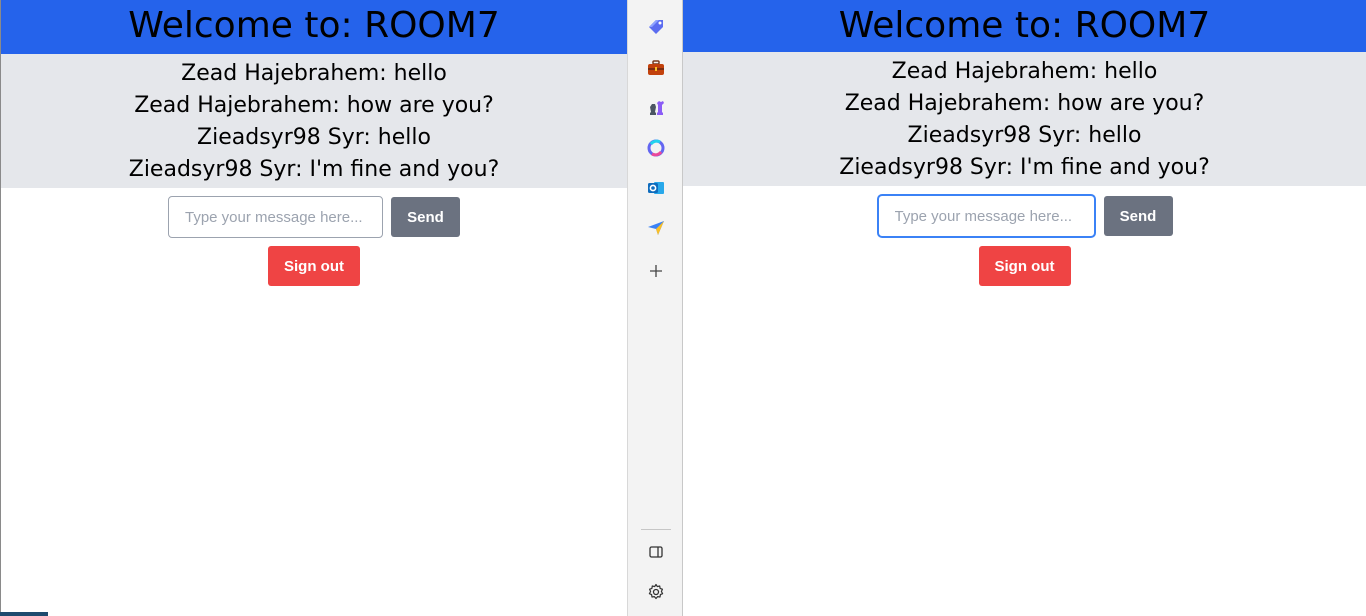 The image size is (1366, 616). I want to click on briefcase-icon, so click(656, 68).